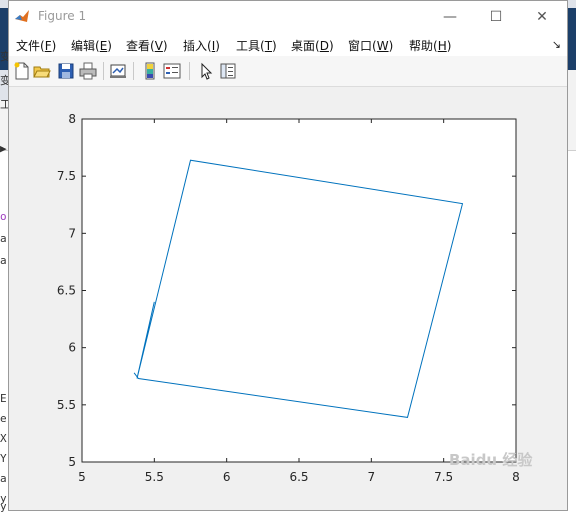 Image resolution: width=576 pixels, height=514 pixels. I want to click on y-tick-label: 6, so click(72, 348).